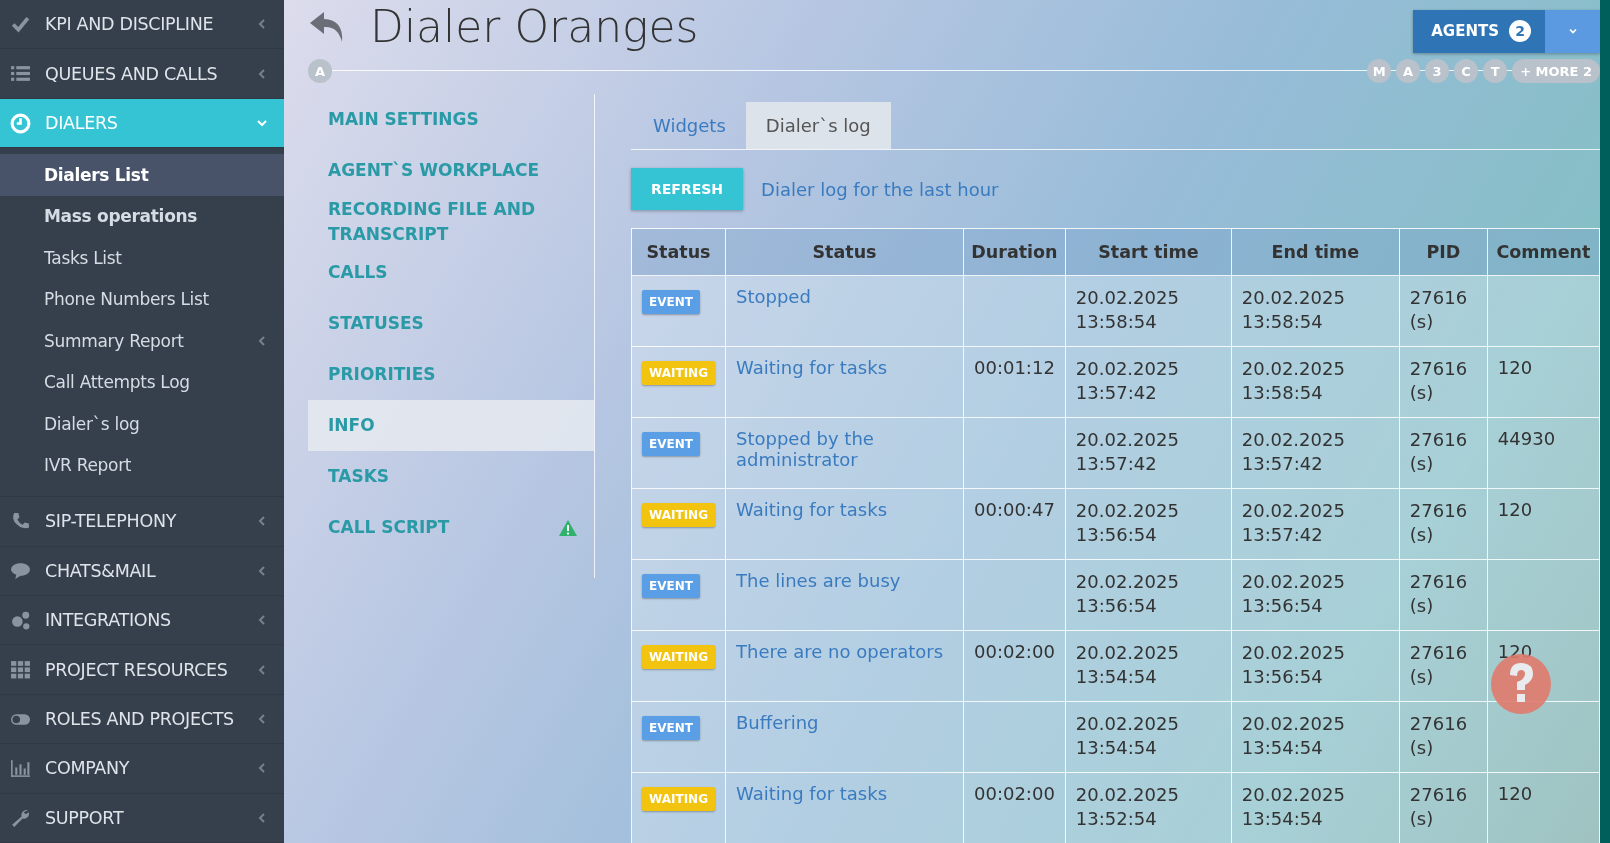 Image resolution: width=1610 pixels, height=843 pixels. I want to click on submenu-item: Dialer`s log, so click(142, 424).